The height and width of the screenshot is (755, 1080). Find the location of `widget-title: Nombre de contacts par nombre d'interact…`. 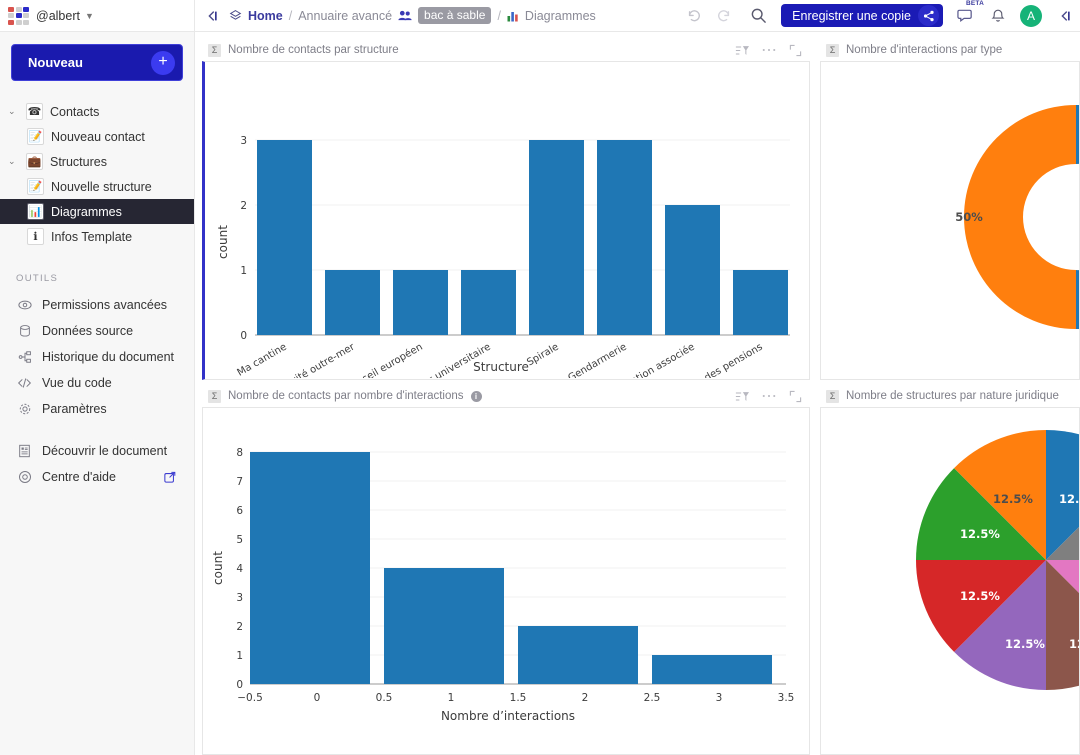

widget-title: Nombre de contacts par nombre d'interact… is located at coordinates (346, 396).